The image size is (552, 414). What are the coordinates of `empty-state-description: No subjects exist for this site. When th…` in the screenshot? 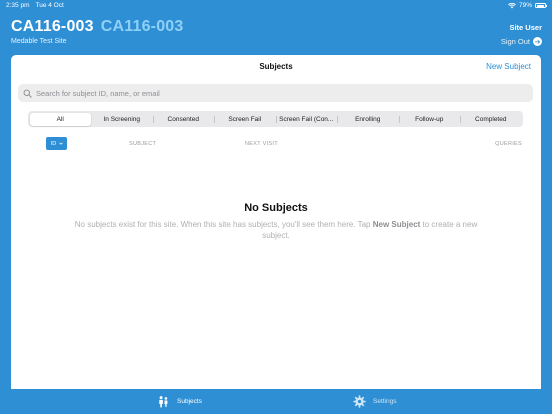 It's located at (276, 230).